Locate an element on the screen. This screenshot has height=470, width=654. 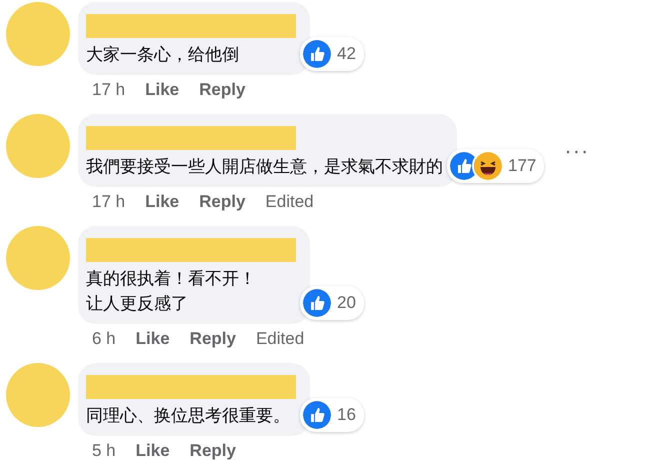
reaction-badge: 42 is located at coordinates (332, 54).